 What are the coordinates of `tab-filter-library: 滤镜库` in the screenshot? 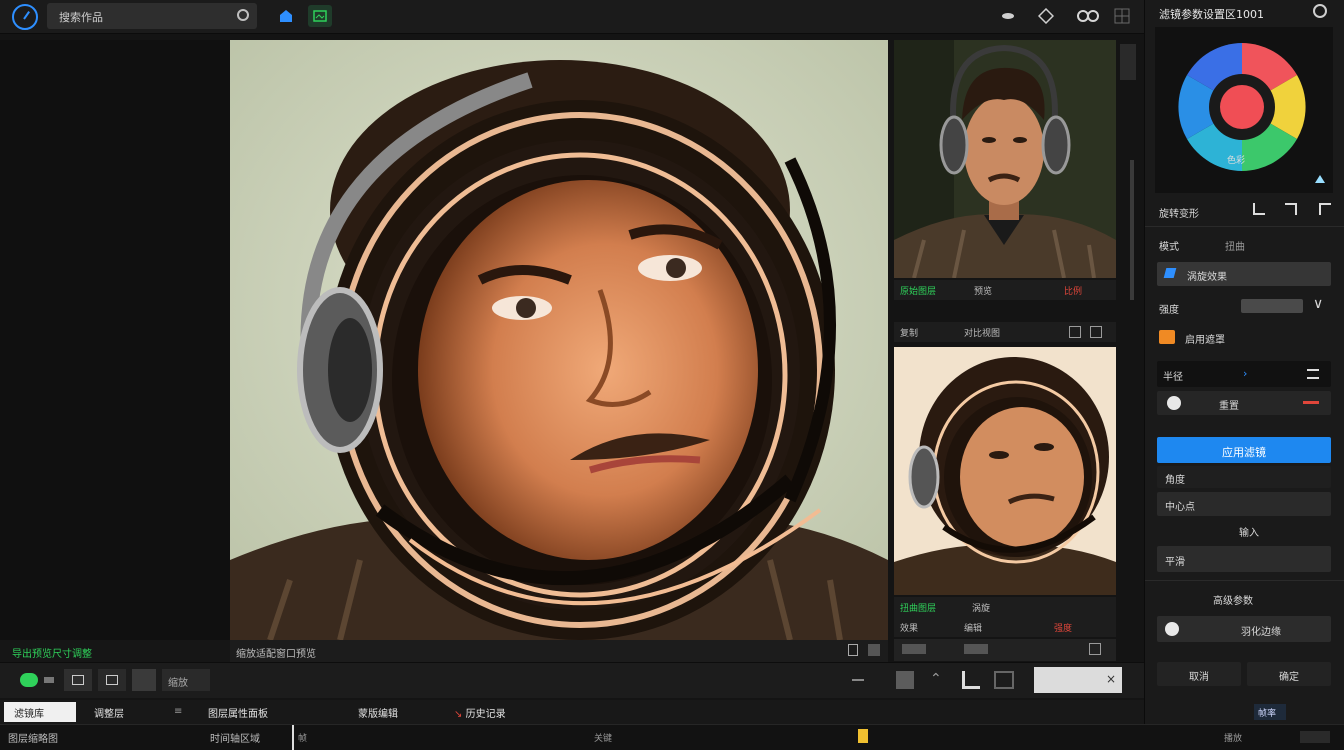 It's located at (40, 712).